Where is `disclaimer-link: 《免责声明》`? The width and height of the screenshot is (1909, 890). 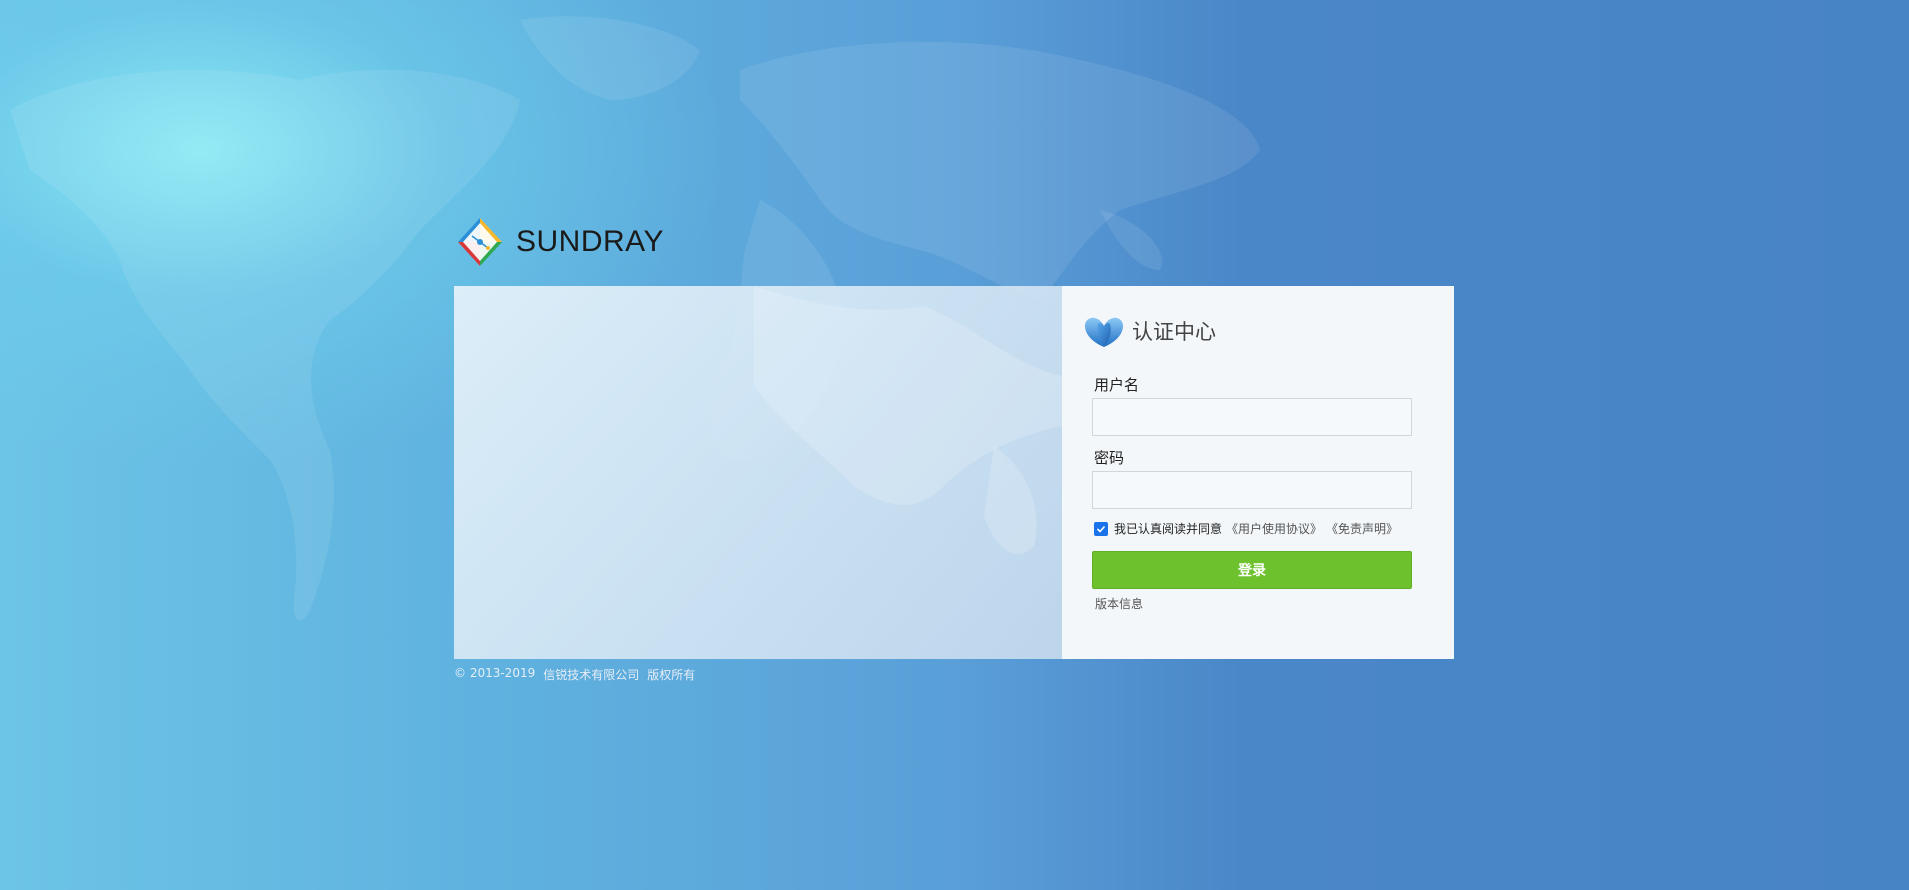 disclaimer-link: 《免责声明》 is located at coordinates (1362, 528).